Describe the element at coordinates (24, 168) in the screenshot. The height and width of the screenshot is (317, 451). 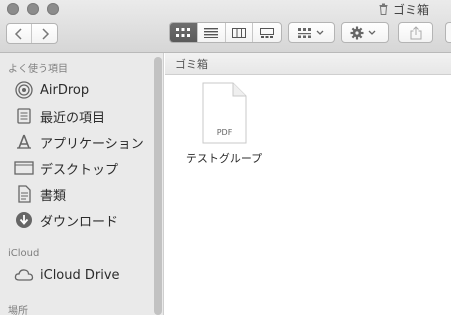
I see `desktop-icon` at that location.